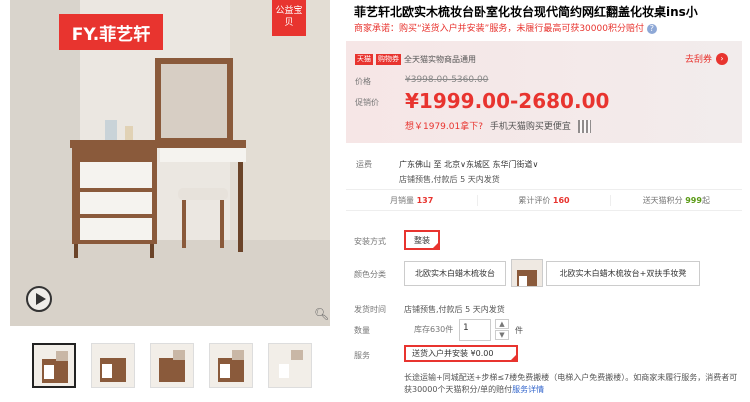 The image size is (750, 402). What do you see at coordinates (370, 309) in the screenshot?
I see `send-time-label: 发货时间` at bounding box center [370, 309].